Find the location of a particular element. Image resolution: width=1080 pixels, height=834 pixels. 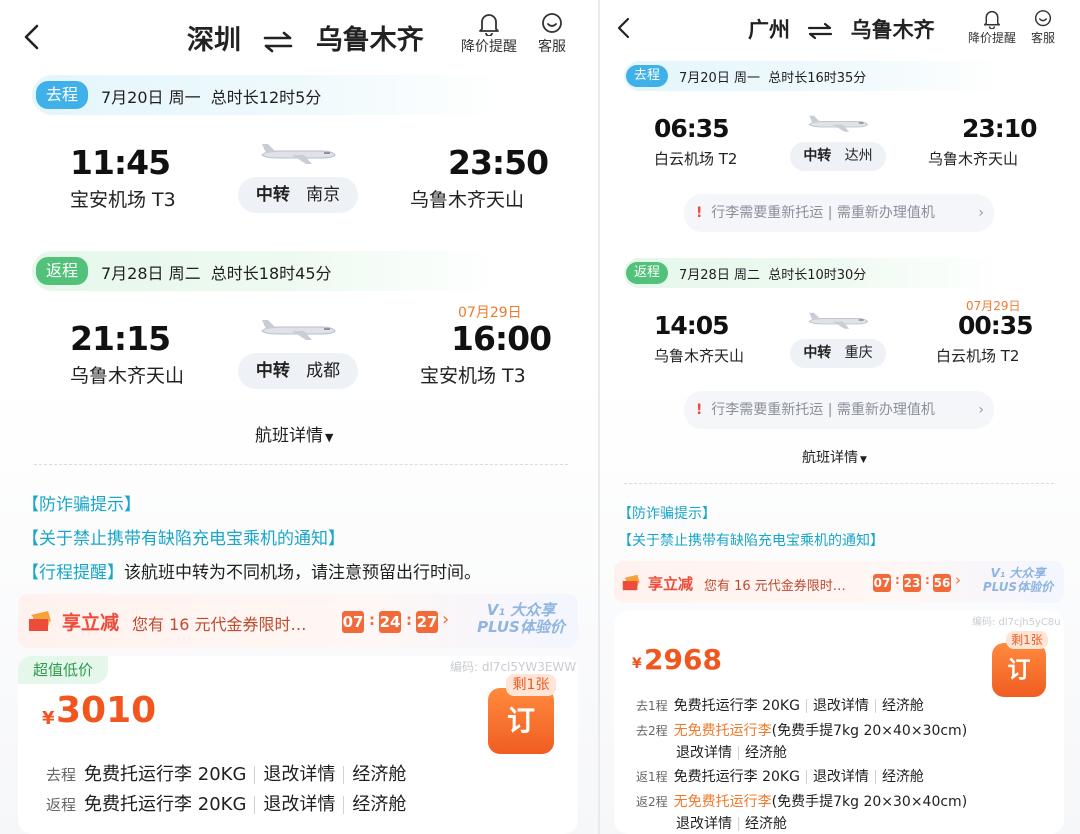

fare-row-outbound-2: 去2程 无免费托运行李(免费手提7kg 20×40×30cm) is located at coordinates (801, 730).